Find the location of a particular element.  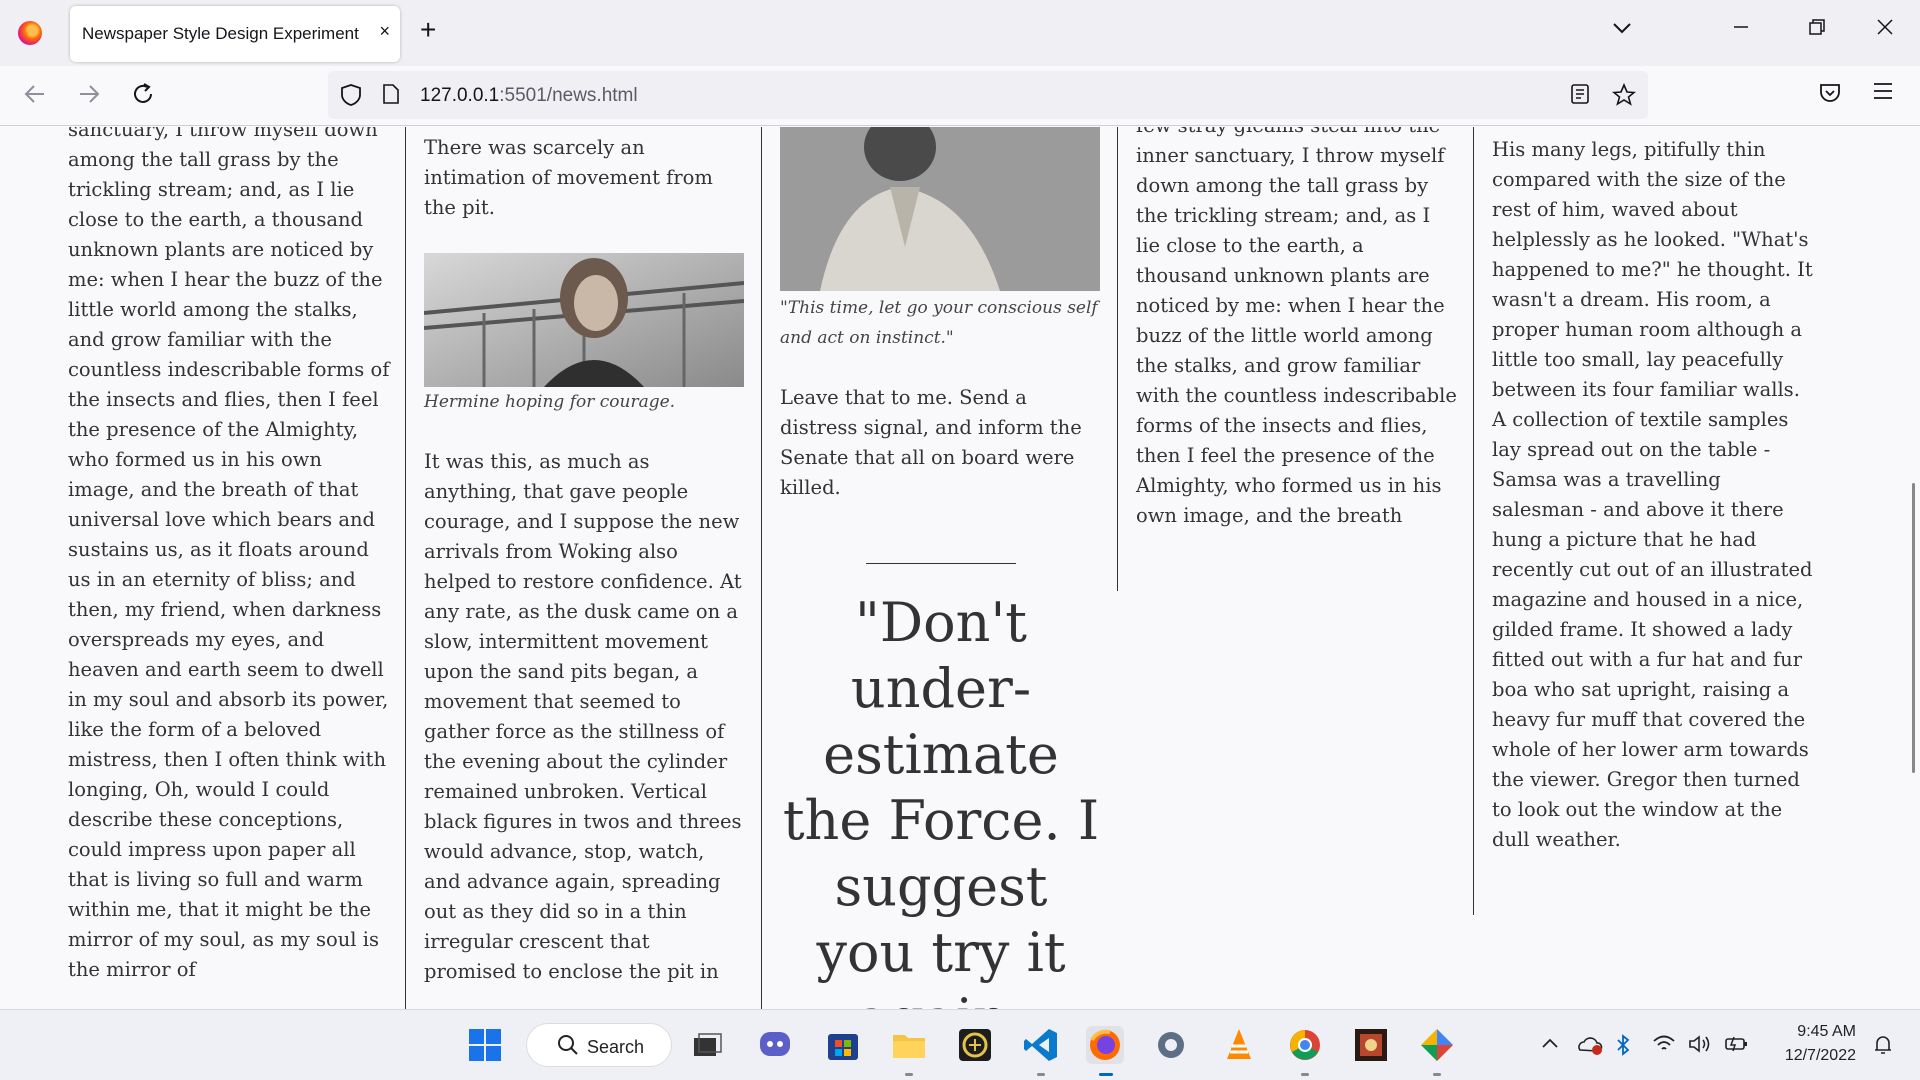

reader-view-icon is located at coordinates (1580, 97).